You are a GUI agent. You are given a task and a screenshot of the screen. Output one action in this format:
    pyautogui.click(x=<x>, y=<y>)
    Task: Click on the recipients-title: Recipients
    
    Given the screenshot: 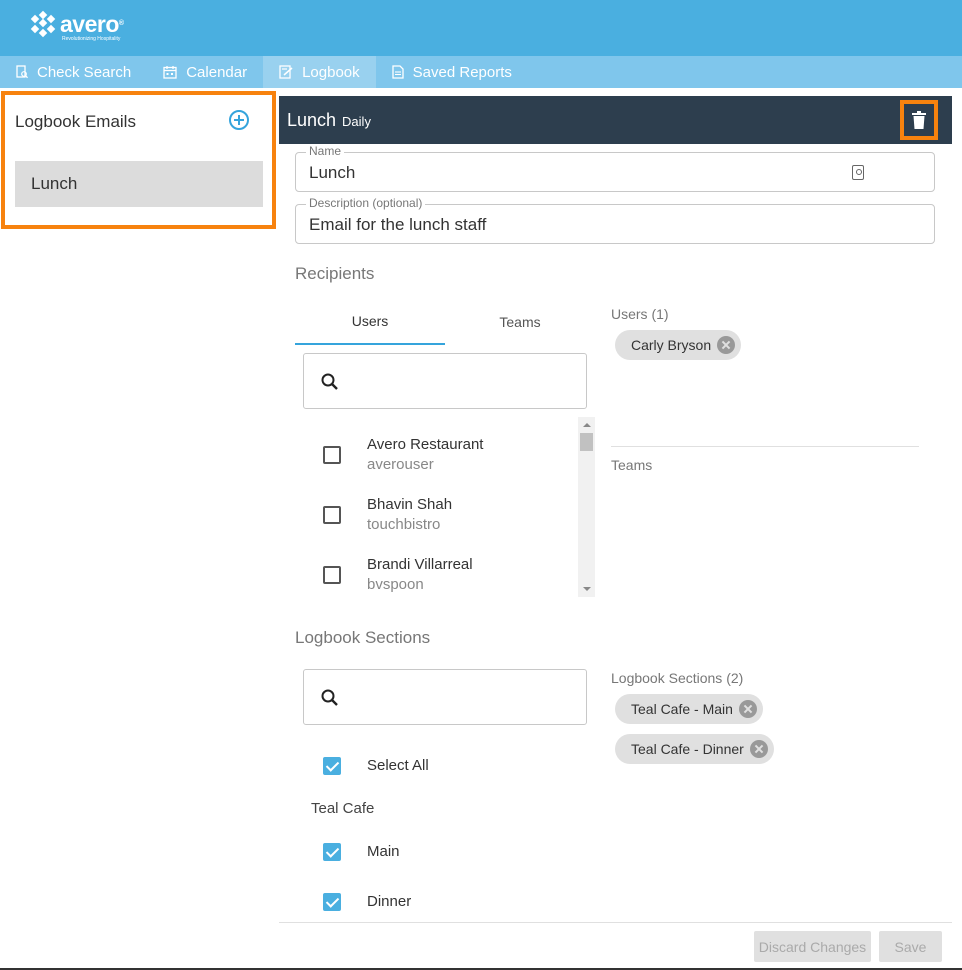 What is the action you would take?
    pyautogui.click(x=335, y=273)
    